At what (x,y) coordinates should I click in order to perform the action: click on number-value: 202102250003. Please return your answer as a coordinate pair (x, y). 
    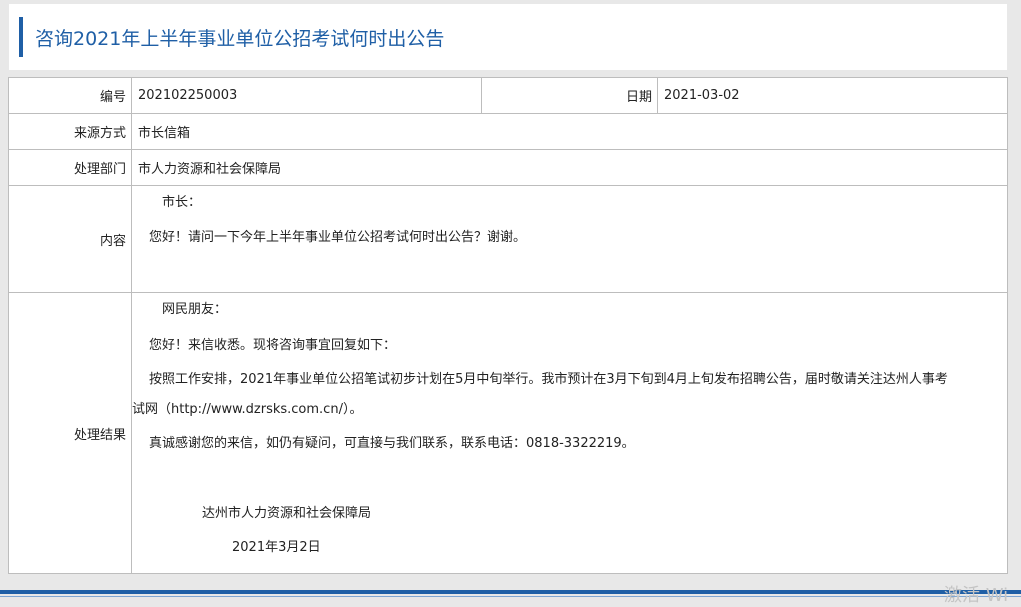
    Looking at the image, I should click on (306, 95).